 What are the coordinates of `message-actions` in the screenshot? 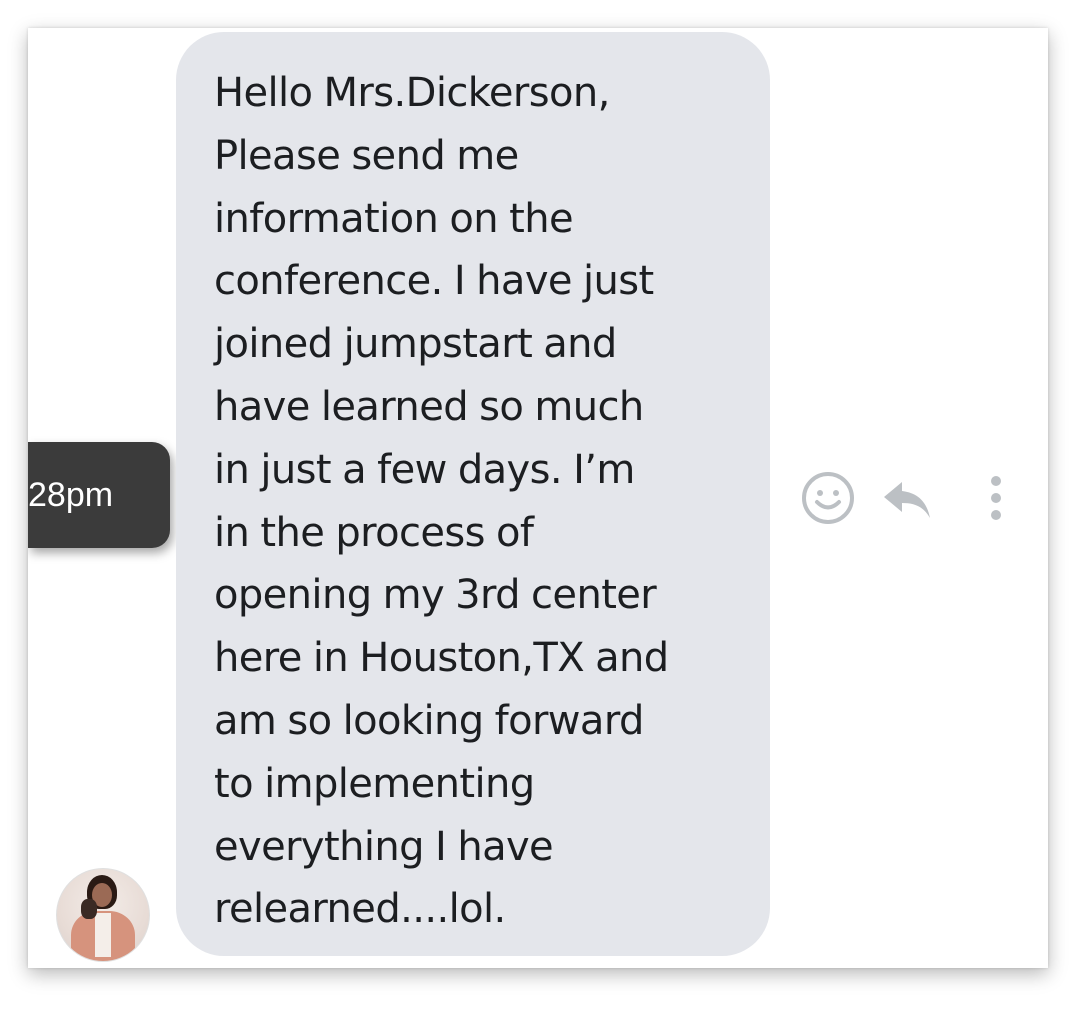 It's located at (921, 498).